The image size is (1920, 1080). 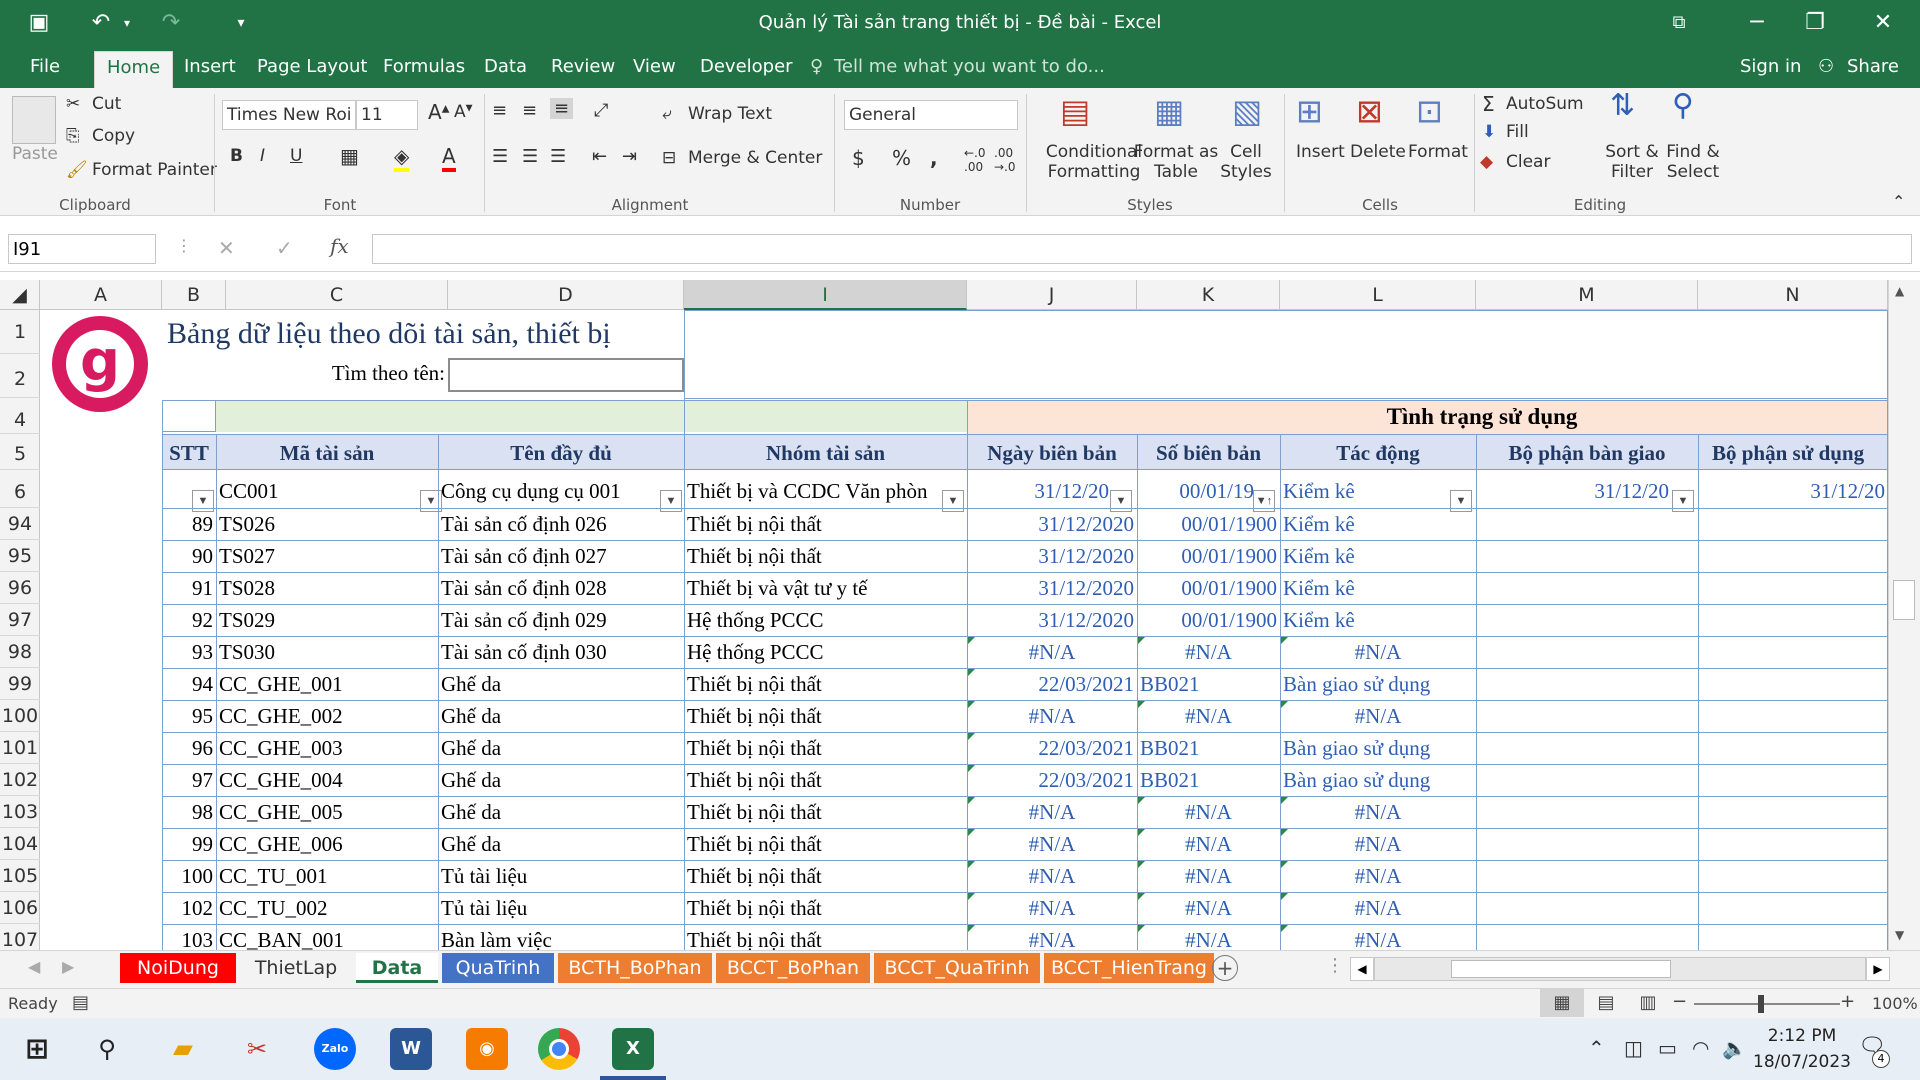 What do you see at coordinates (1438, 152) in the screenshot?
I see `format-cells-button: Format` at bounding box center [1438, 152].